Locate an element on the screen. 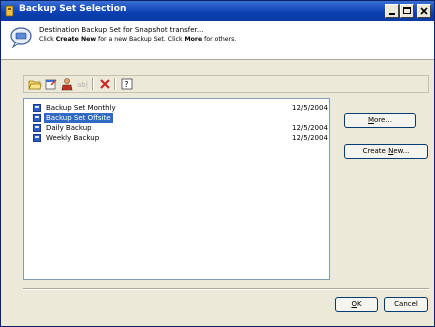  properties-icon is located at coordinates (51, 84).